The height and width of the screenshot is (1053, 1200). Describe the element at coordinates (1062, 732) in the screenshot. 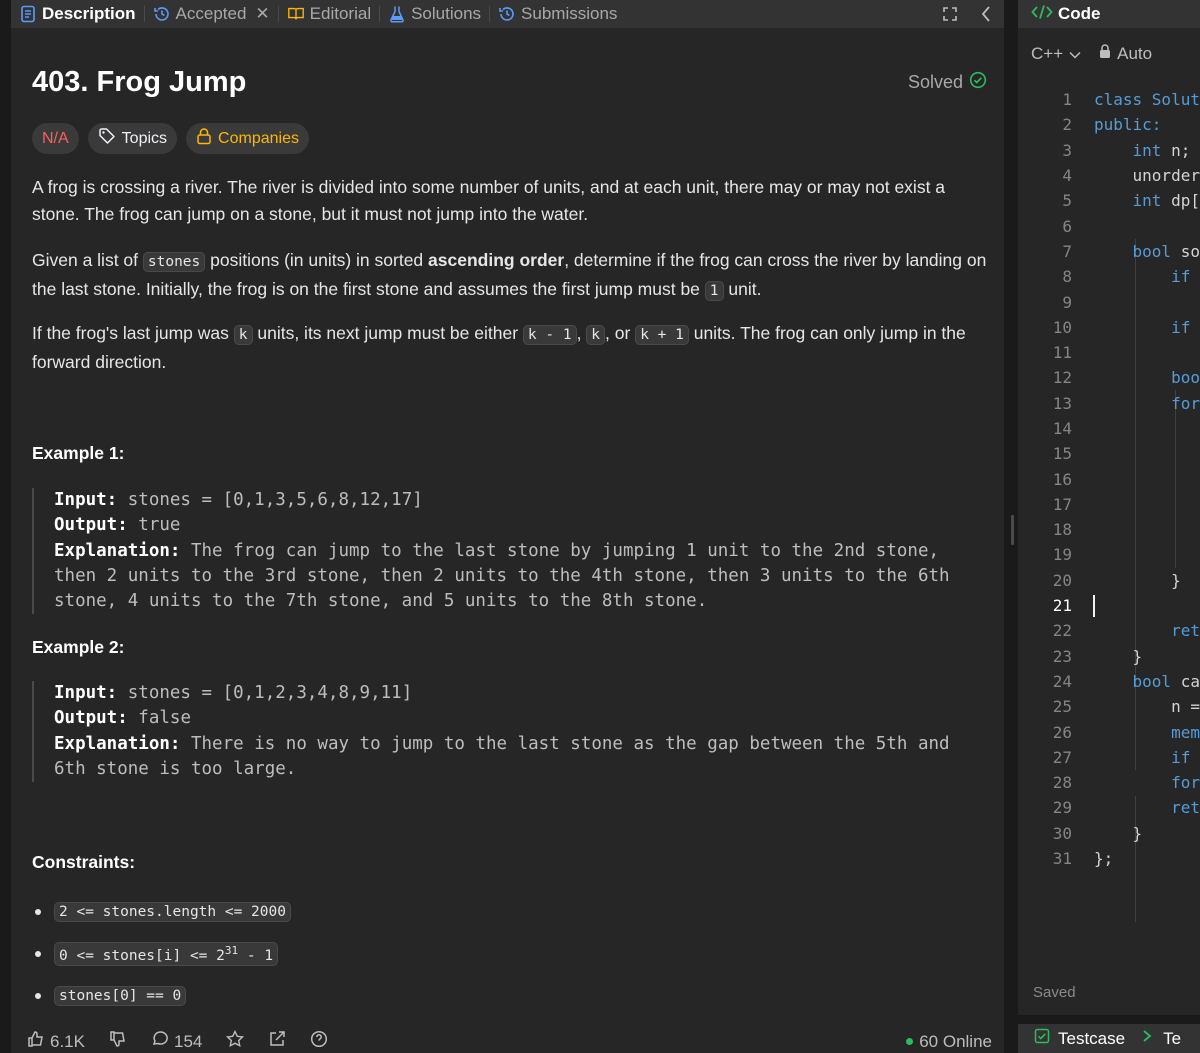

I see `line-number: 26` at that location.